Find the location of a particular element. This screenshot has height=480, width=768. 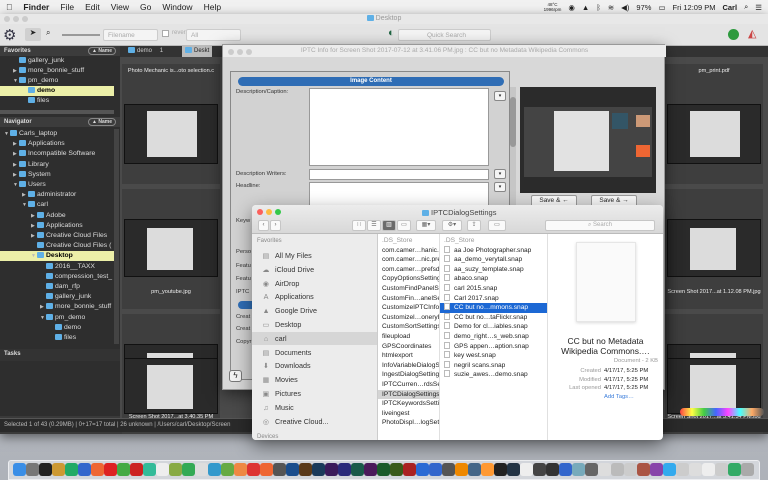

tree-item: ▶ Incompatible Software is located at coordinates (57, 154).